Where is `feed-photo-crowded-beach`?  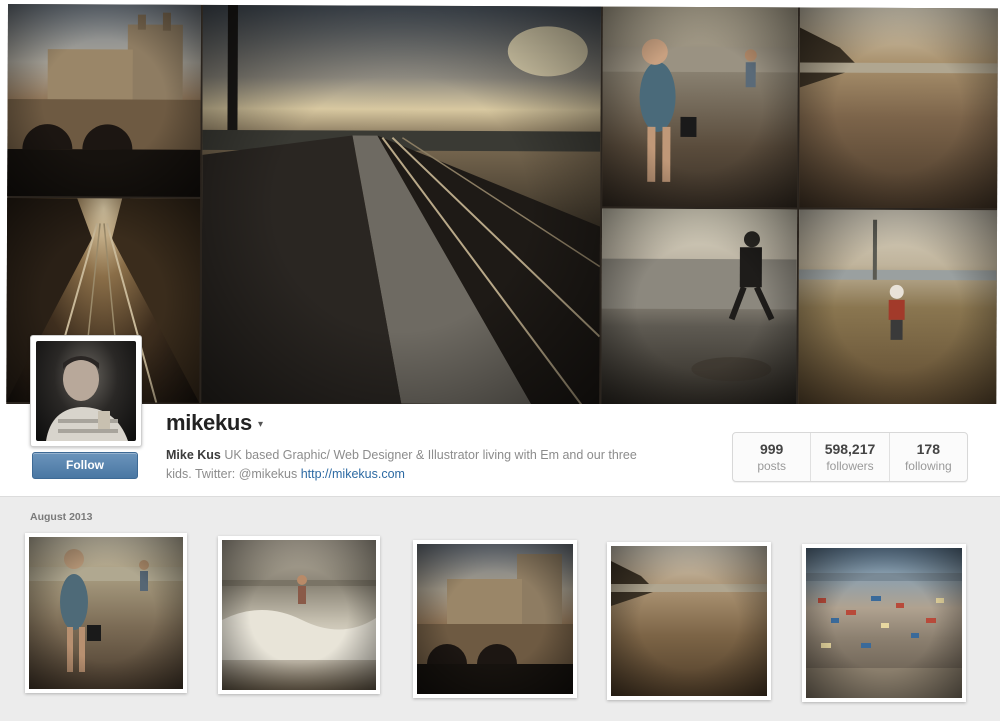
feed-photo-crowded-beach is located at coordinates (884, 623).